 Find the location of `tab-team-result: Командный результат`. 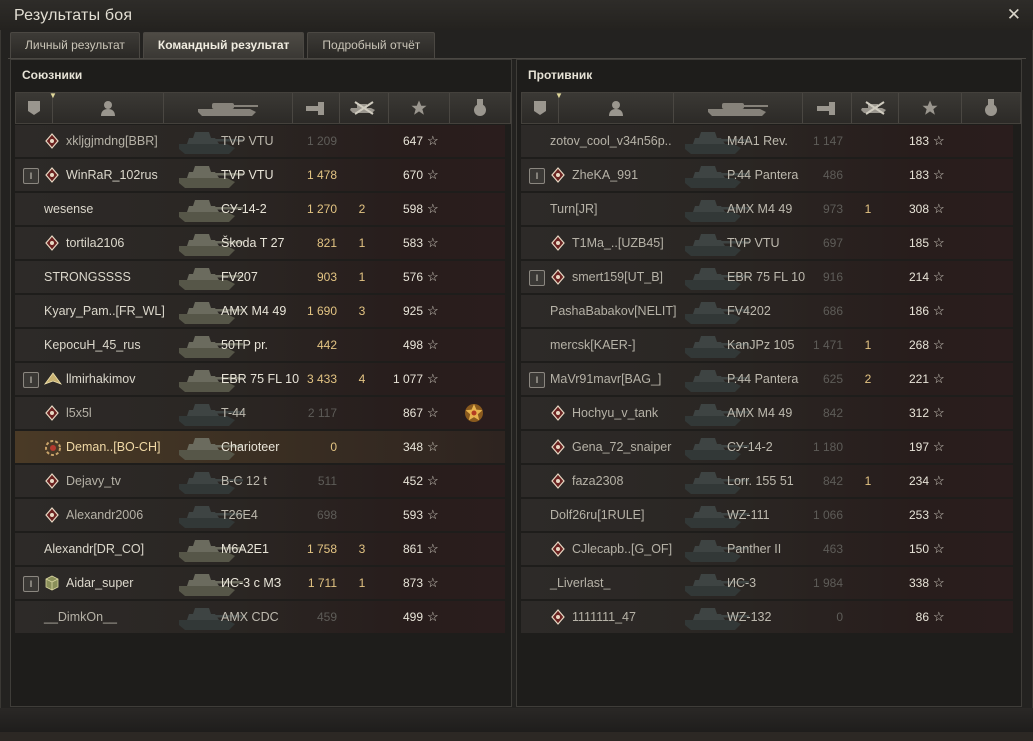

tab-team-result: Командный результат is located at coordinates (223, 45).